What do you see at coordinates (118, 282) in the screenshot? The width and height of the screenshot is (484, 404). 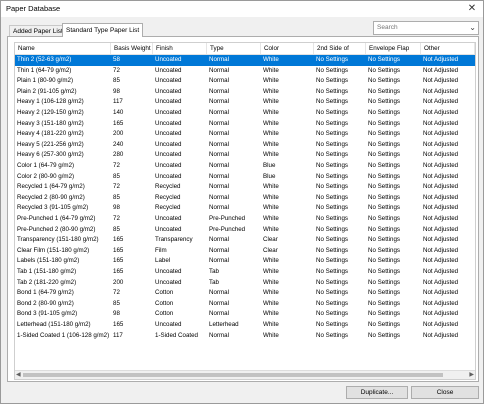 I see `table-cell: 200` at bounding box center [118, 282].